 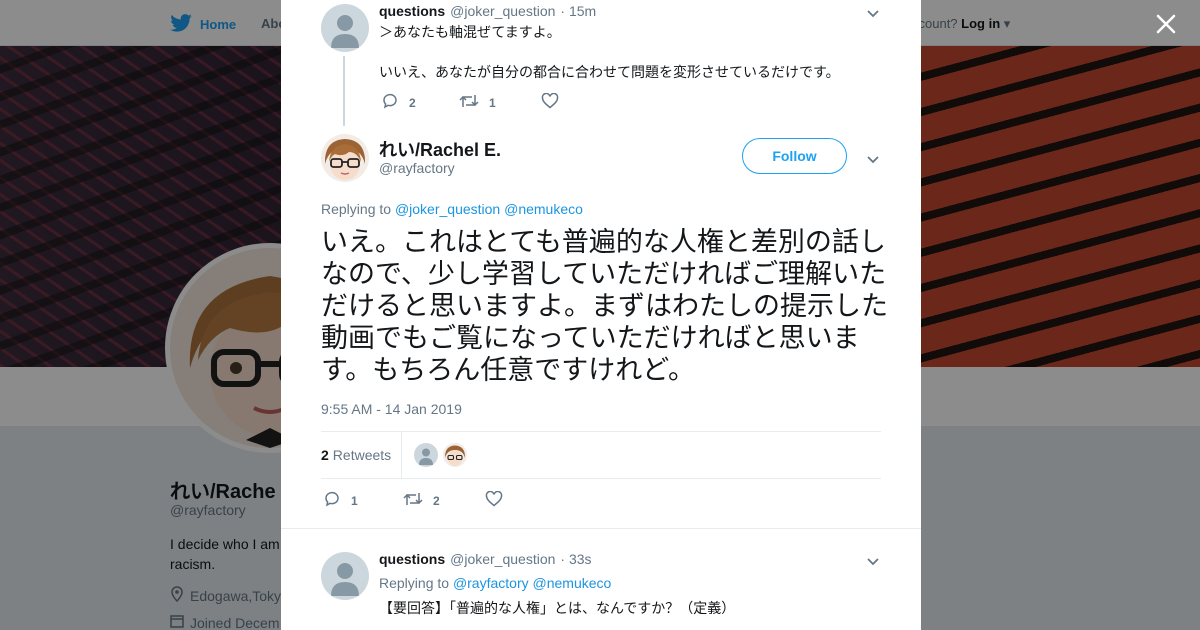 What do you see at coordinates (578, 11) in the screenshot?
I see `tweet-time: · 15m` at bounding box center [578, 11].